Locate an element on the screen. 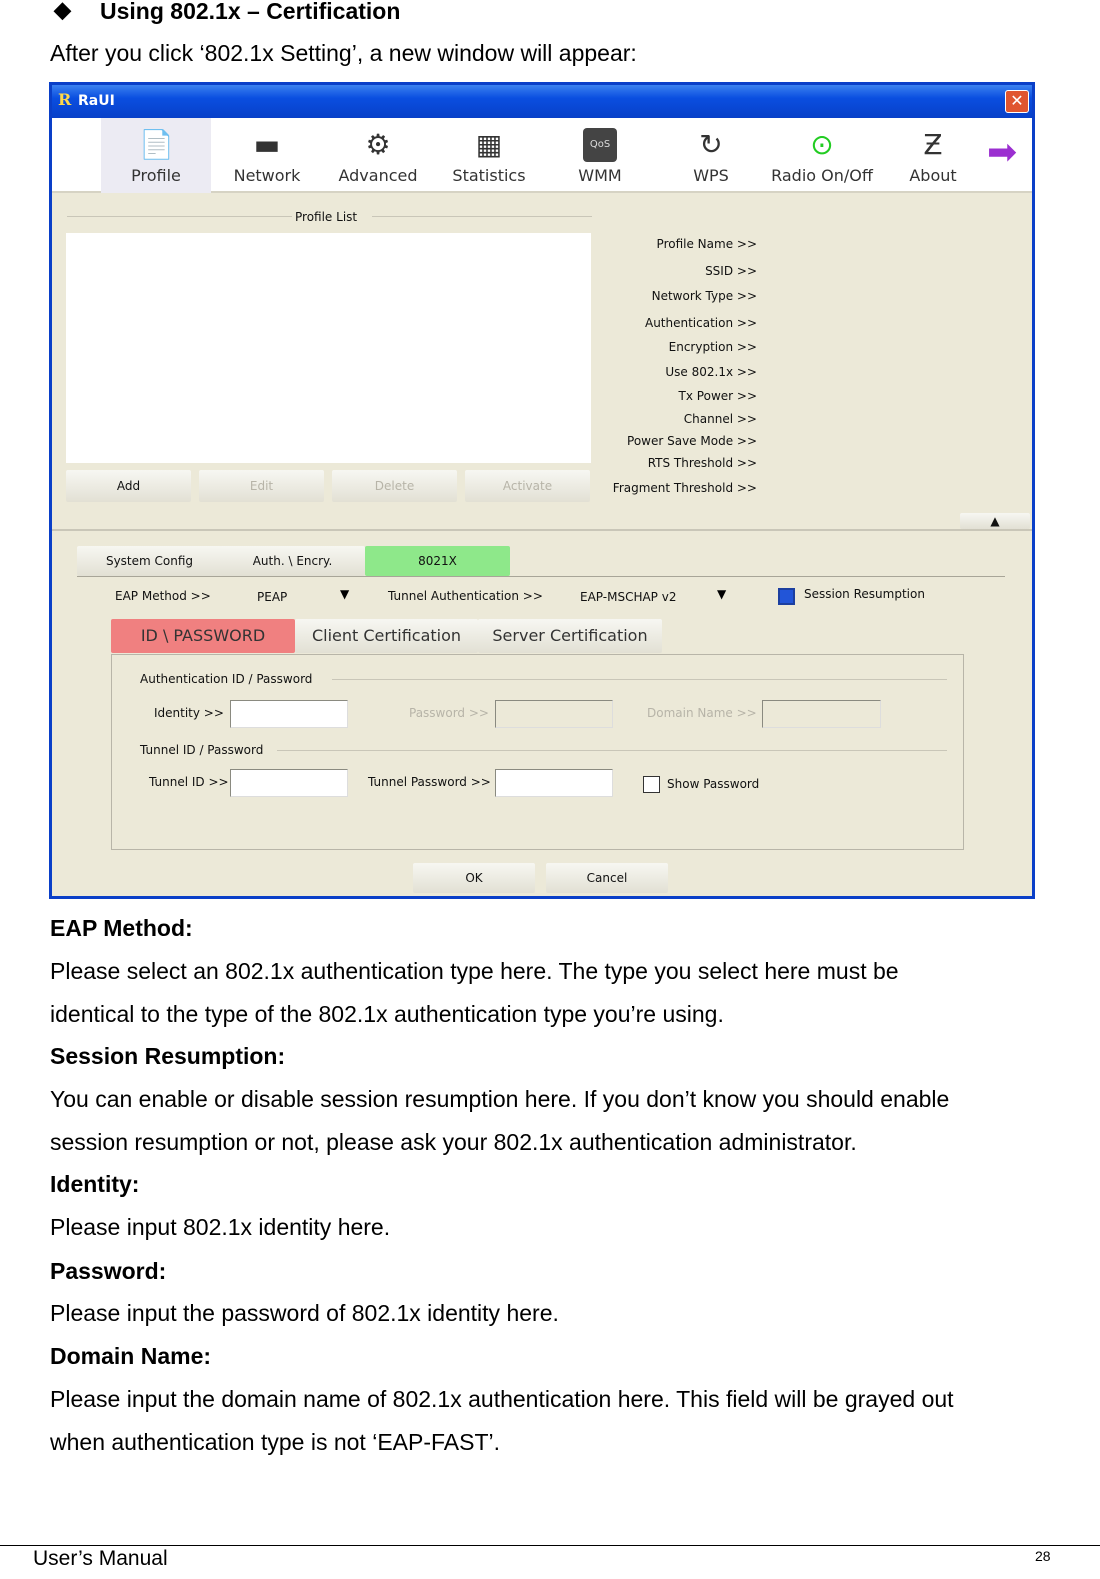 The height and width of the screenshot is (1579, 1100). password-input is located at coordinates (554, 714).